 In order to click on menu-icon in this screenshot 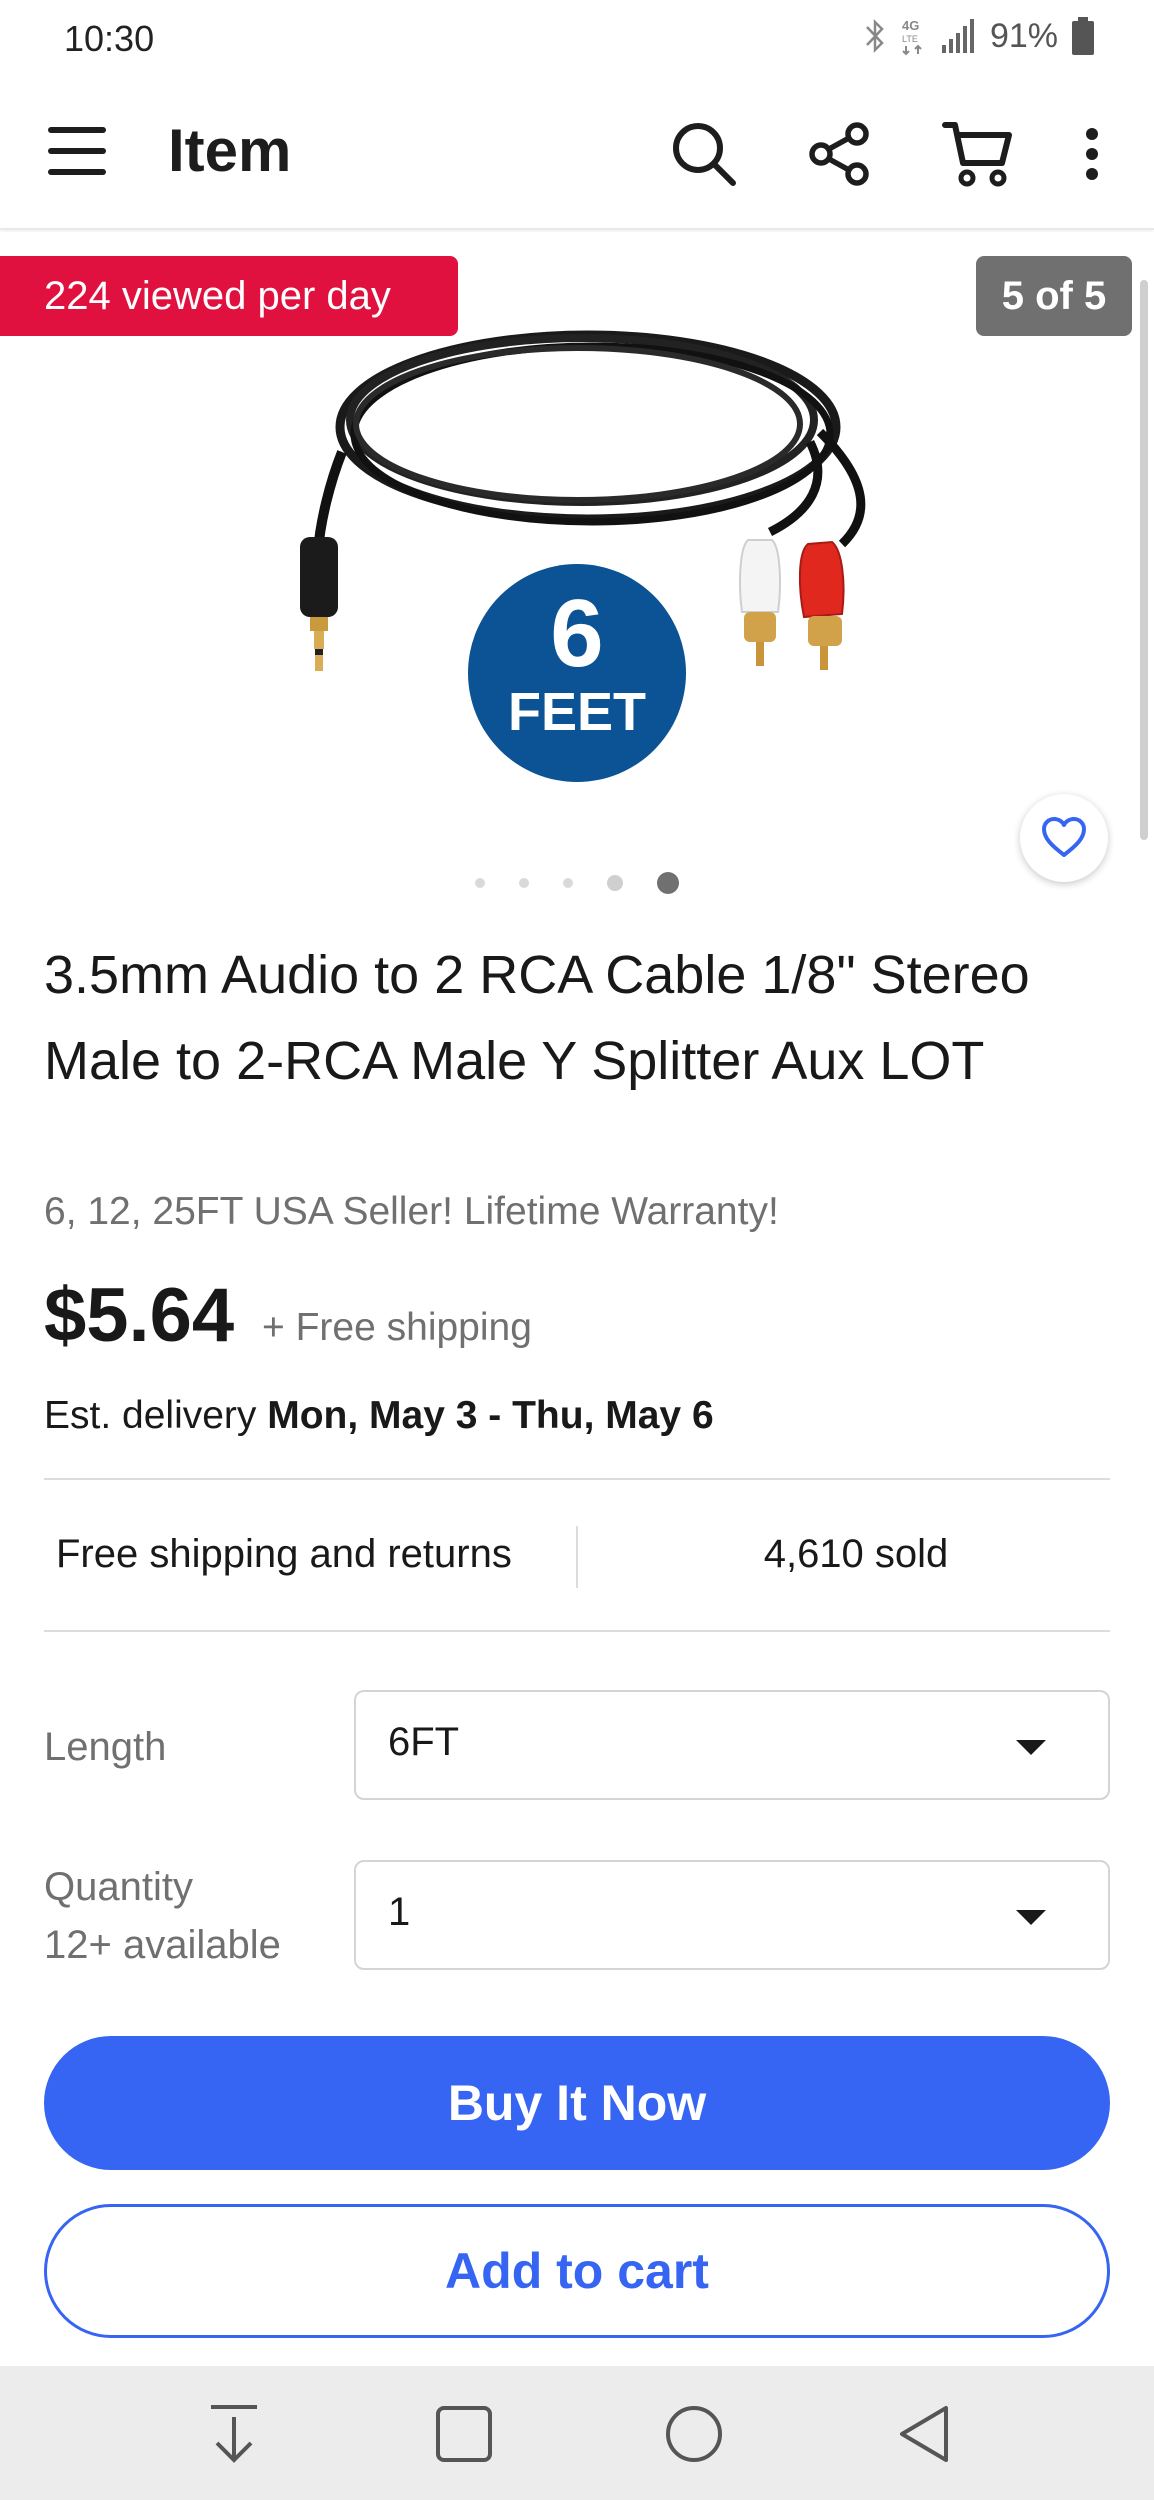, I will do `click(77, 151)`.